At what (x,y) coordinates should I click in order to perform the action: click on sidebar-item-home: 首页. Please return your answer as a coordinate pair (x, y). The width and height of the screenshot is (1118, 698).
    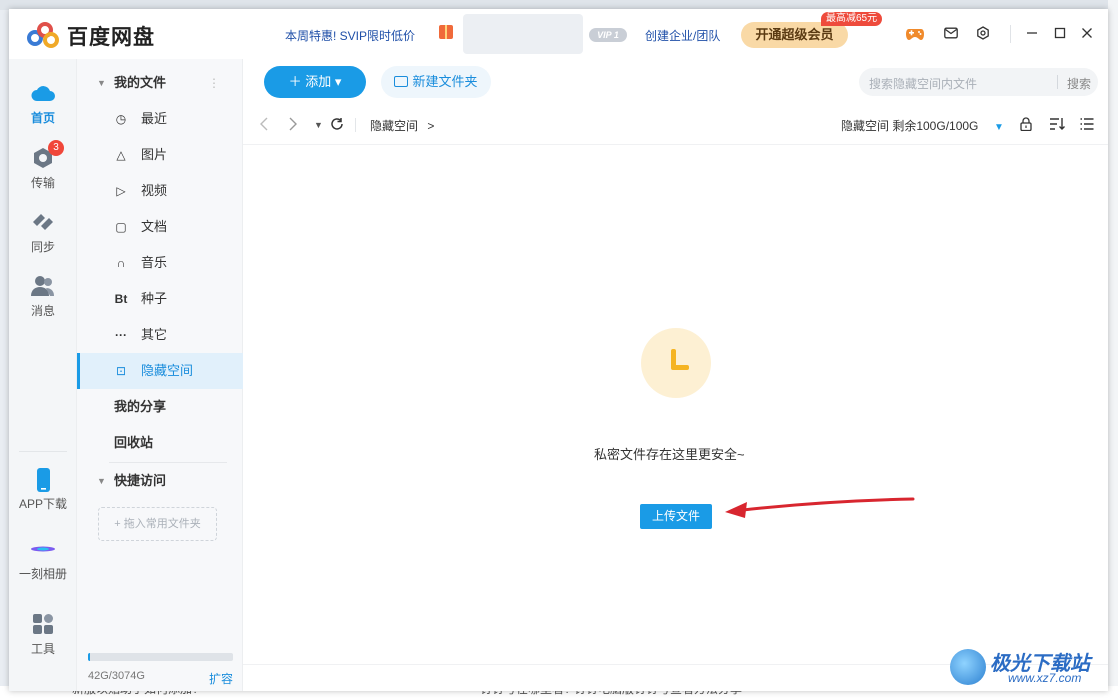
    Looking at the image, I should click on (43, 103).